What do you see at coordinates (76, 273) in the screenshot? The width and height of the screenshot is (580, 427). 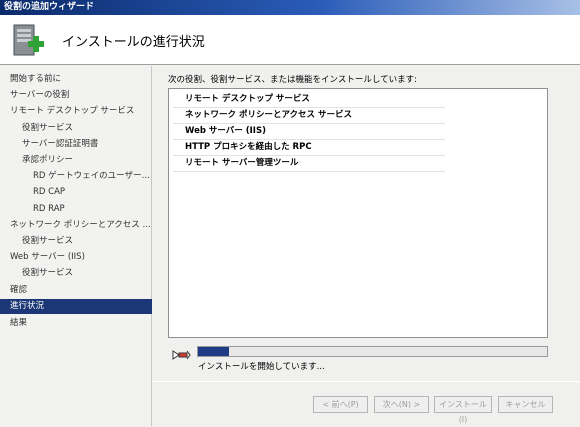 I see `sidebar-item-role-services-3: 役割サービス` at bounding box center [76, 273].